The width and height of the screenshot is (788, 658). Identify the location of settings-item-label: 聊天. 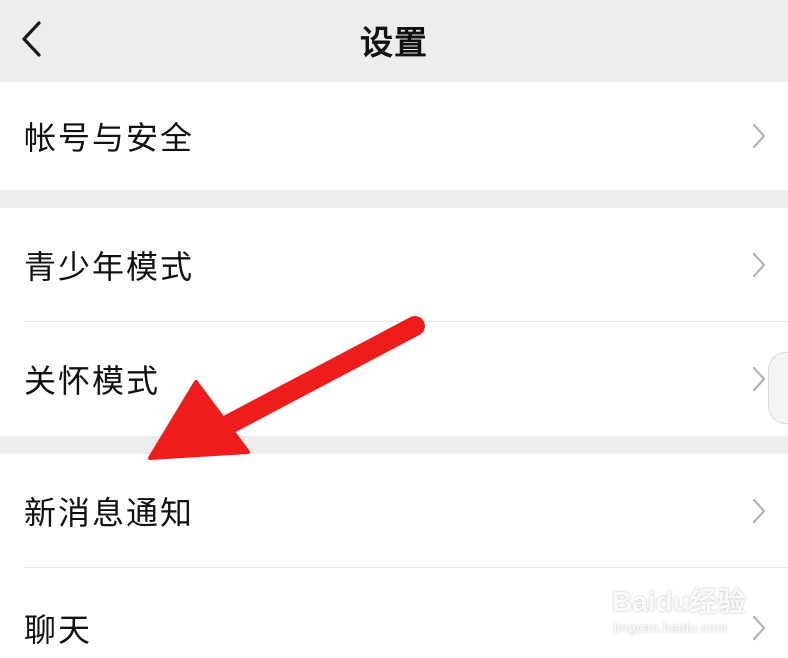
(58, 630).